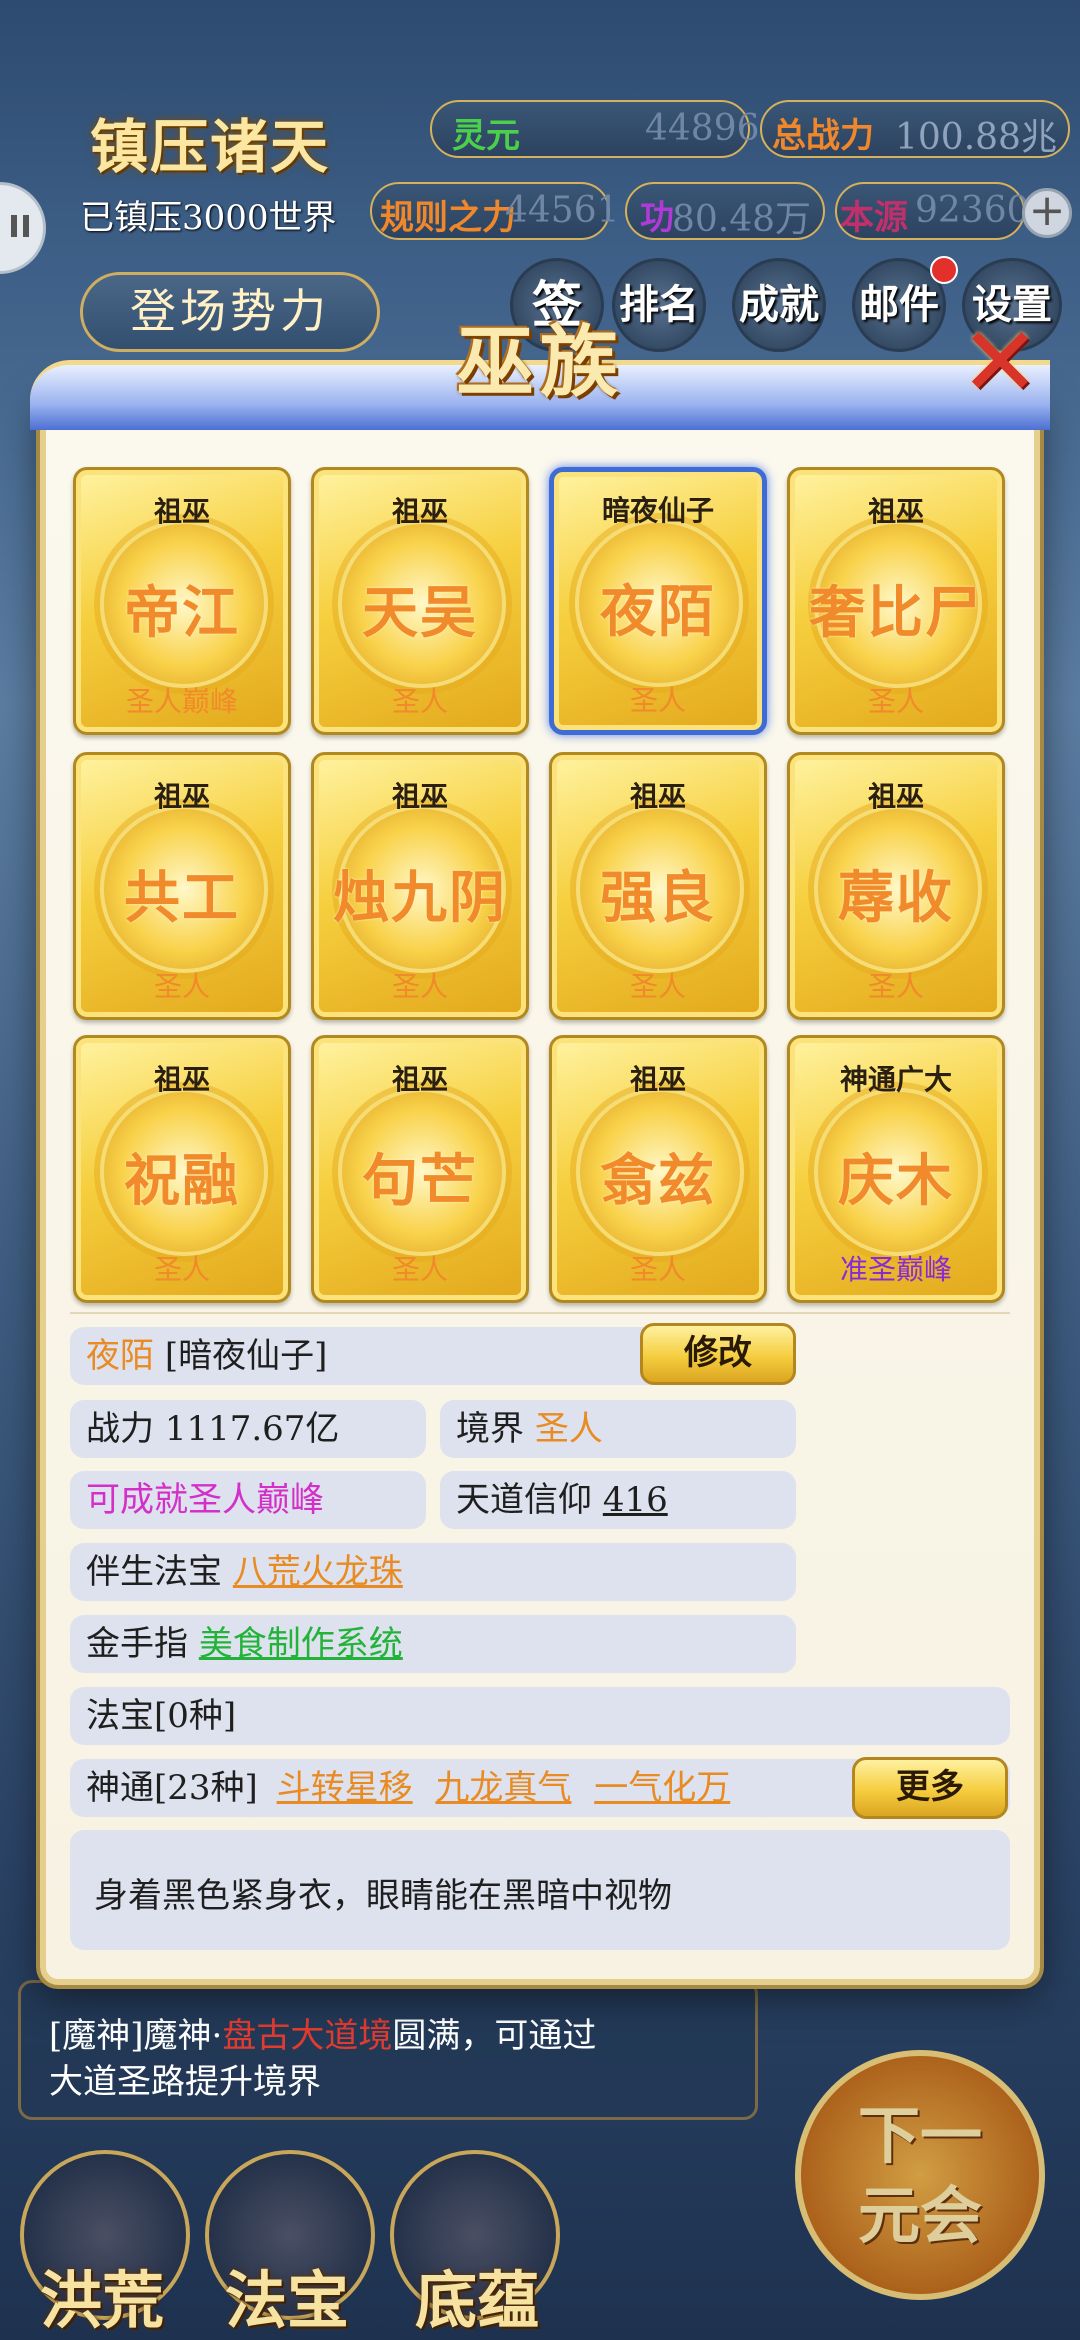 This screenshot has width=1080, height=2340. Describe the element at coordinates (420, 898) in the screenshot. I see `card-name: 烛九阴` at that location.